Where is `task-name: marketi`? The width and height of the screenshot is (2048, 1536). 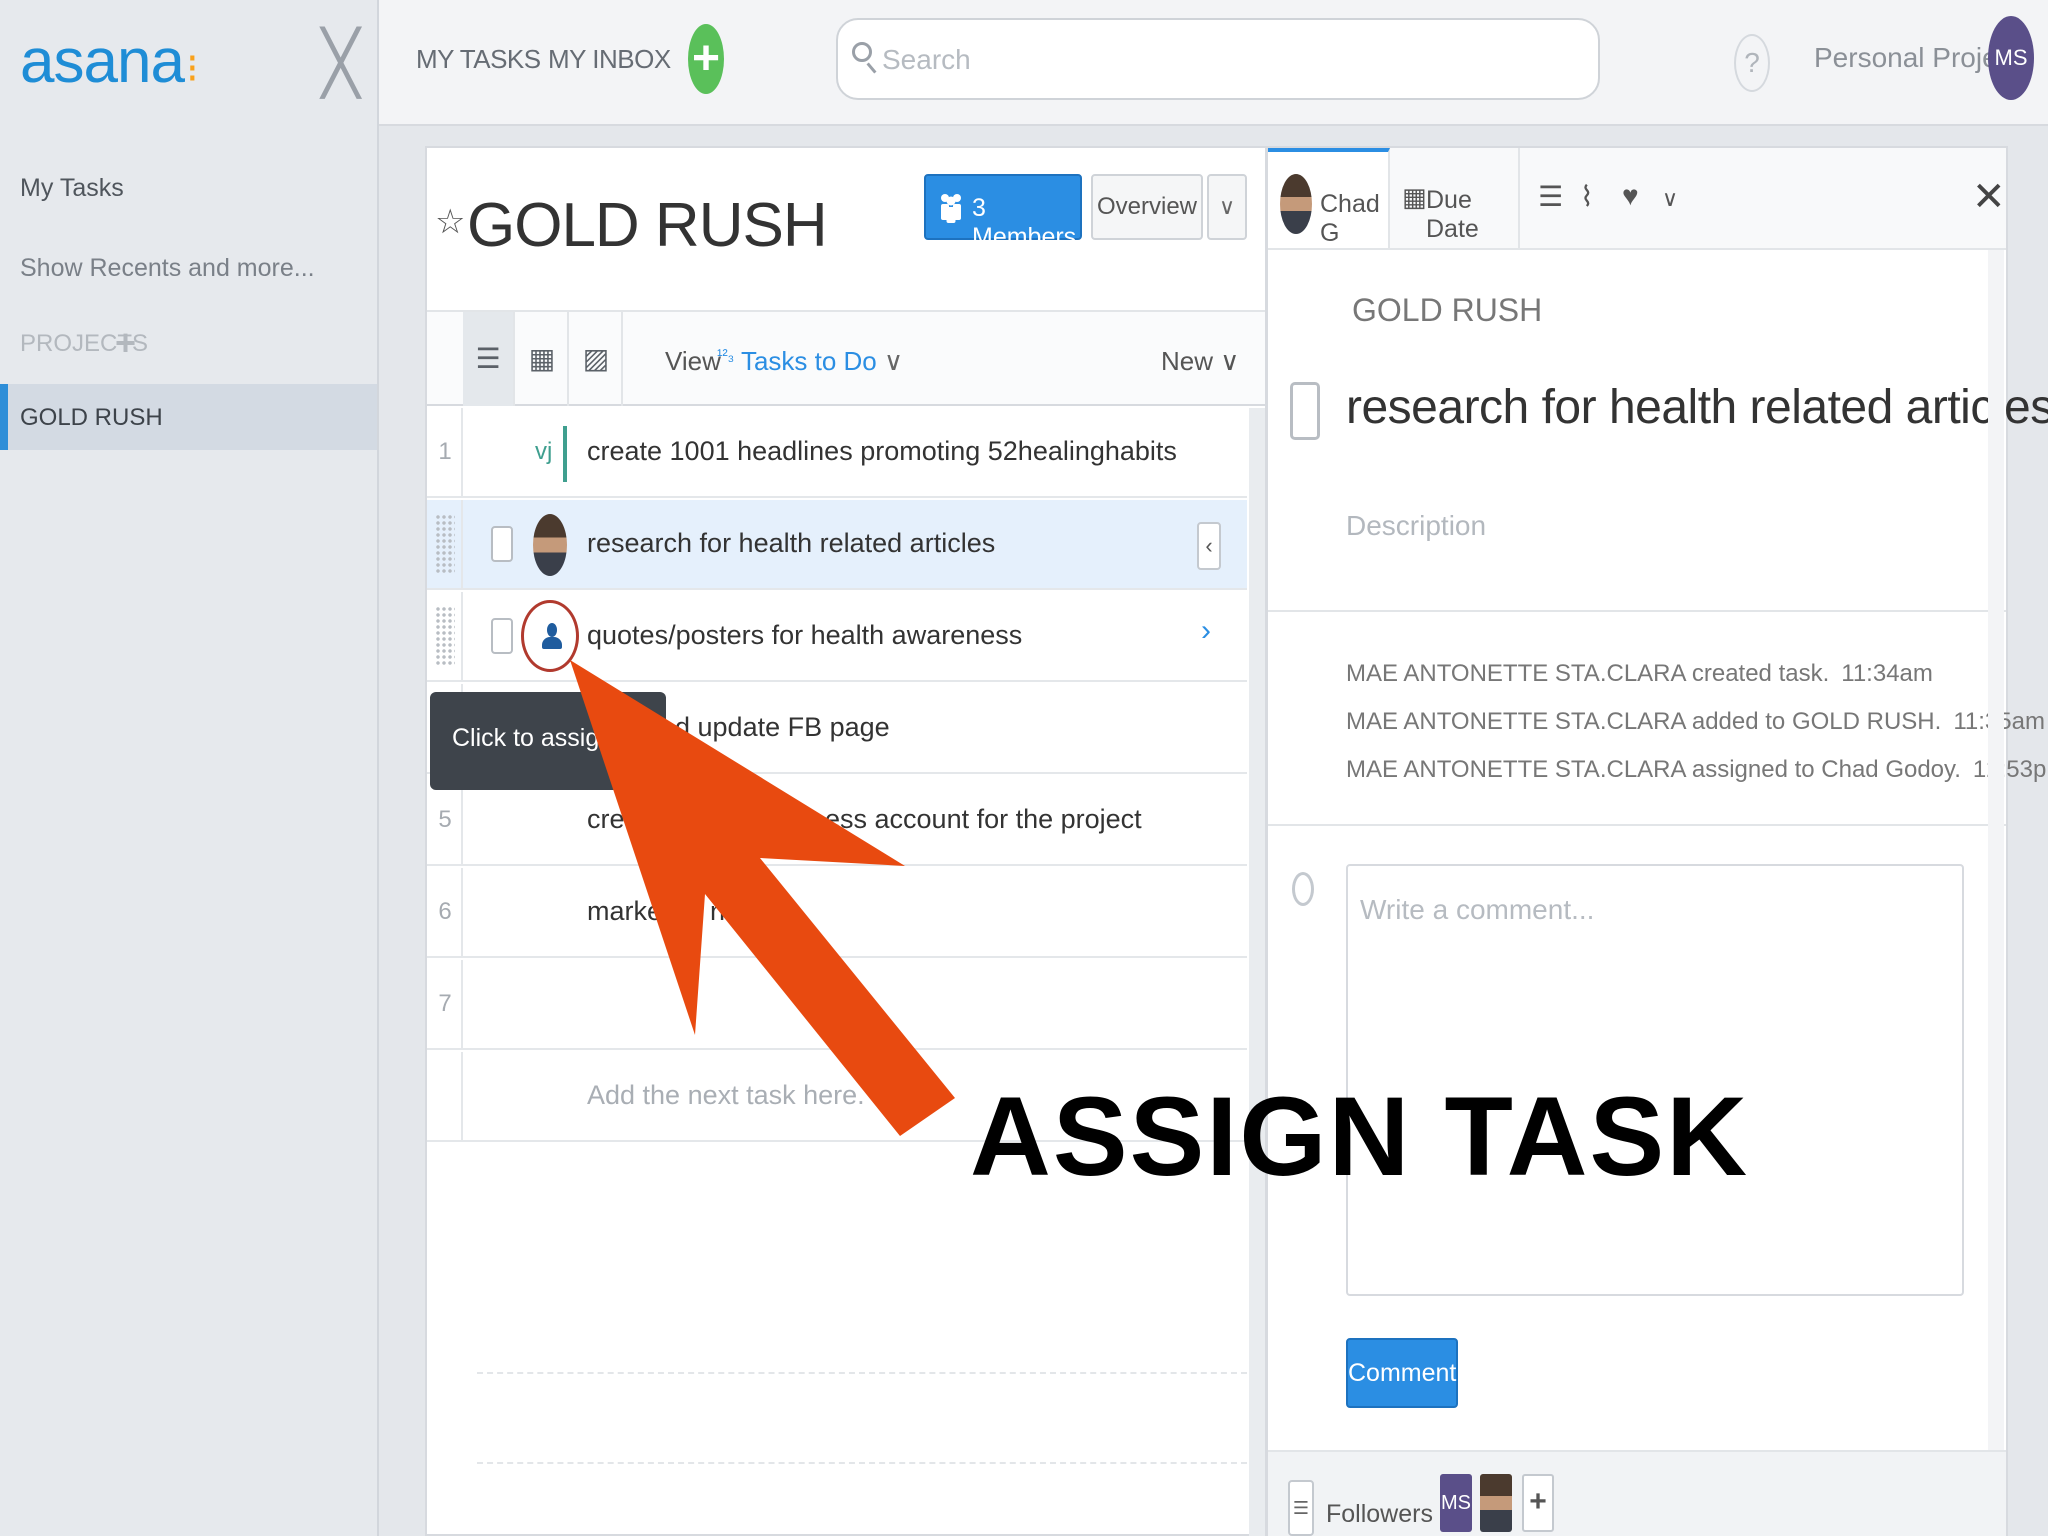 task-name: marketi is located at coordinates (631, 911).